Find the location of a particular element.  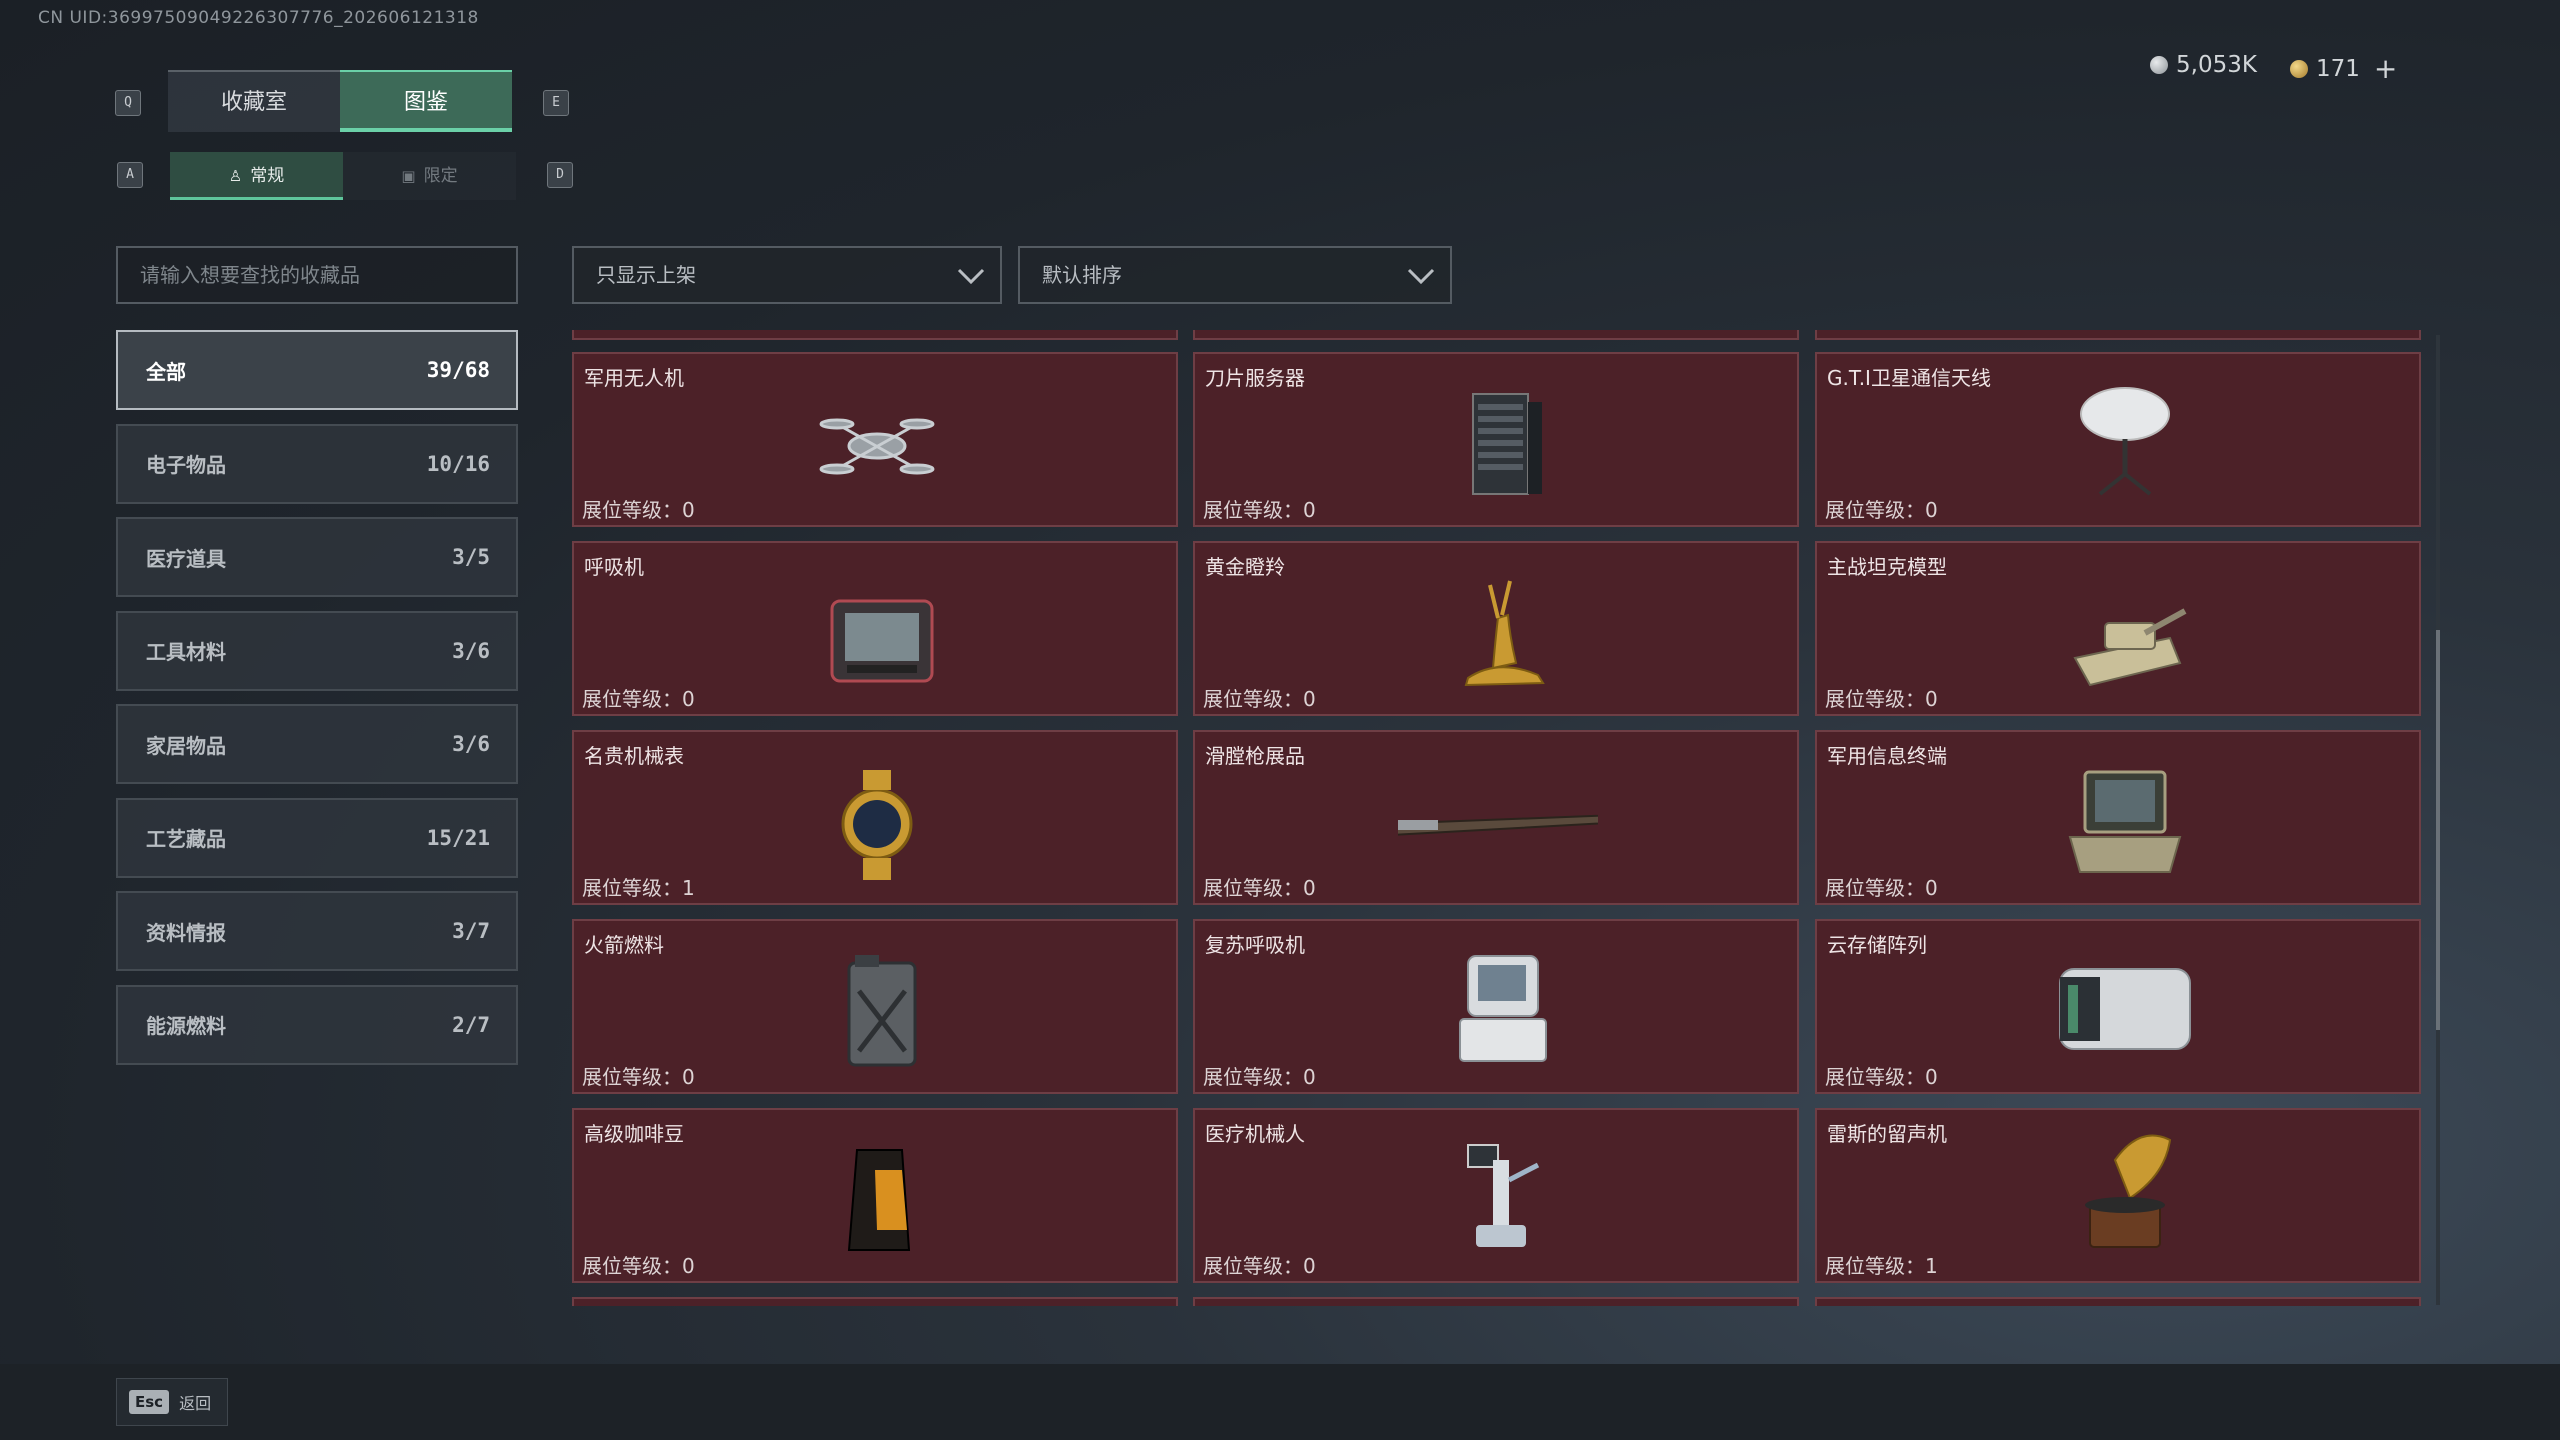

back-label: 返回 is located at coordinates (195, 1403).